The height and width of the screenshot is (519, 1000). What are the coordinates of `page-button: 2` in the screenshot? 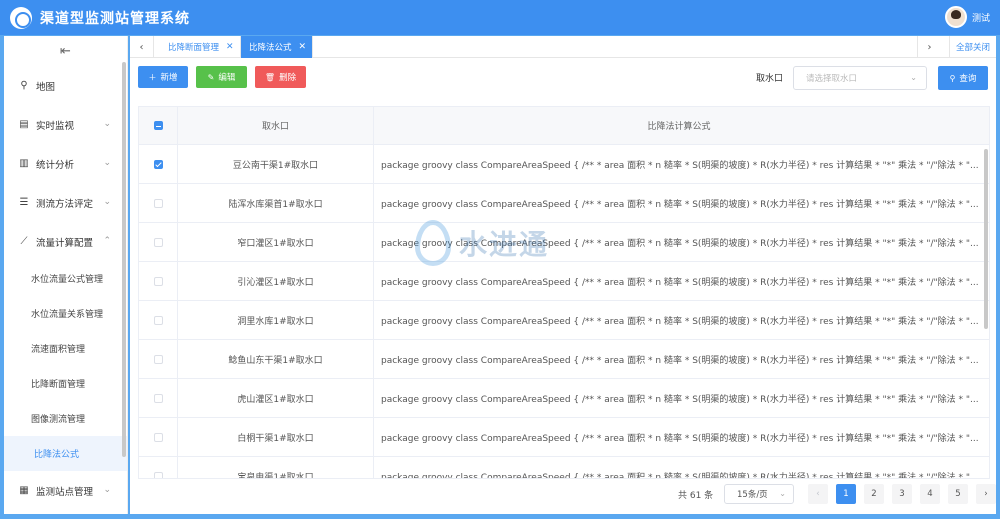 It's located at (874, 494).